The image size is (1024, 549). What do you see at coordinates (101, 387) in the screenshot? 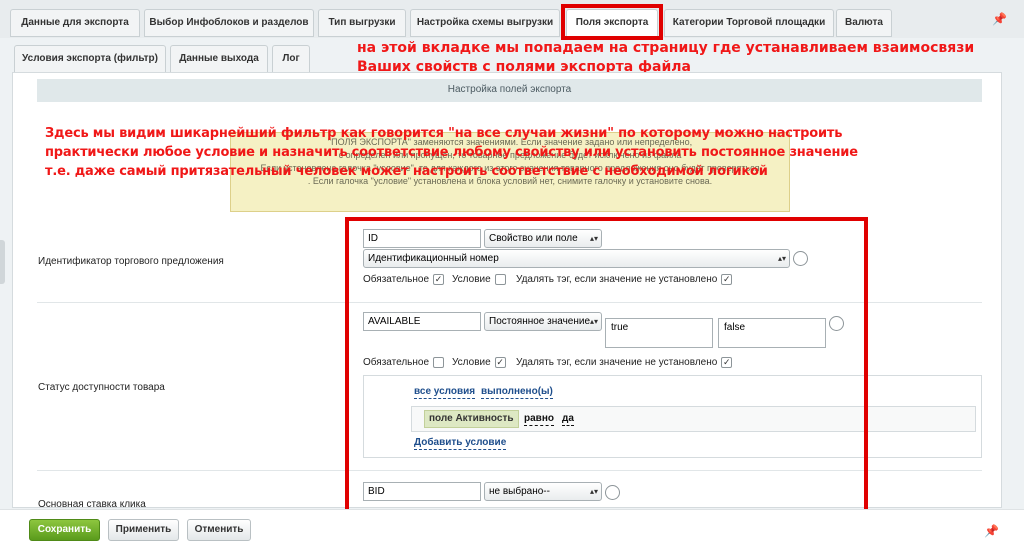
I see `availability-label: Статус доступности товара` at bounding box center [101, 387].